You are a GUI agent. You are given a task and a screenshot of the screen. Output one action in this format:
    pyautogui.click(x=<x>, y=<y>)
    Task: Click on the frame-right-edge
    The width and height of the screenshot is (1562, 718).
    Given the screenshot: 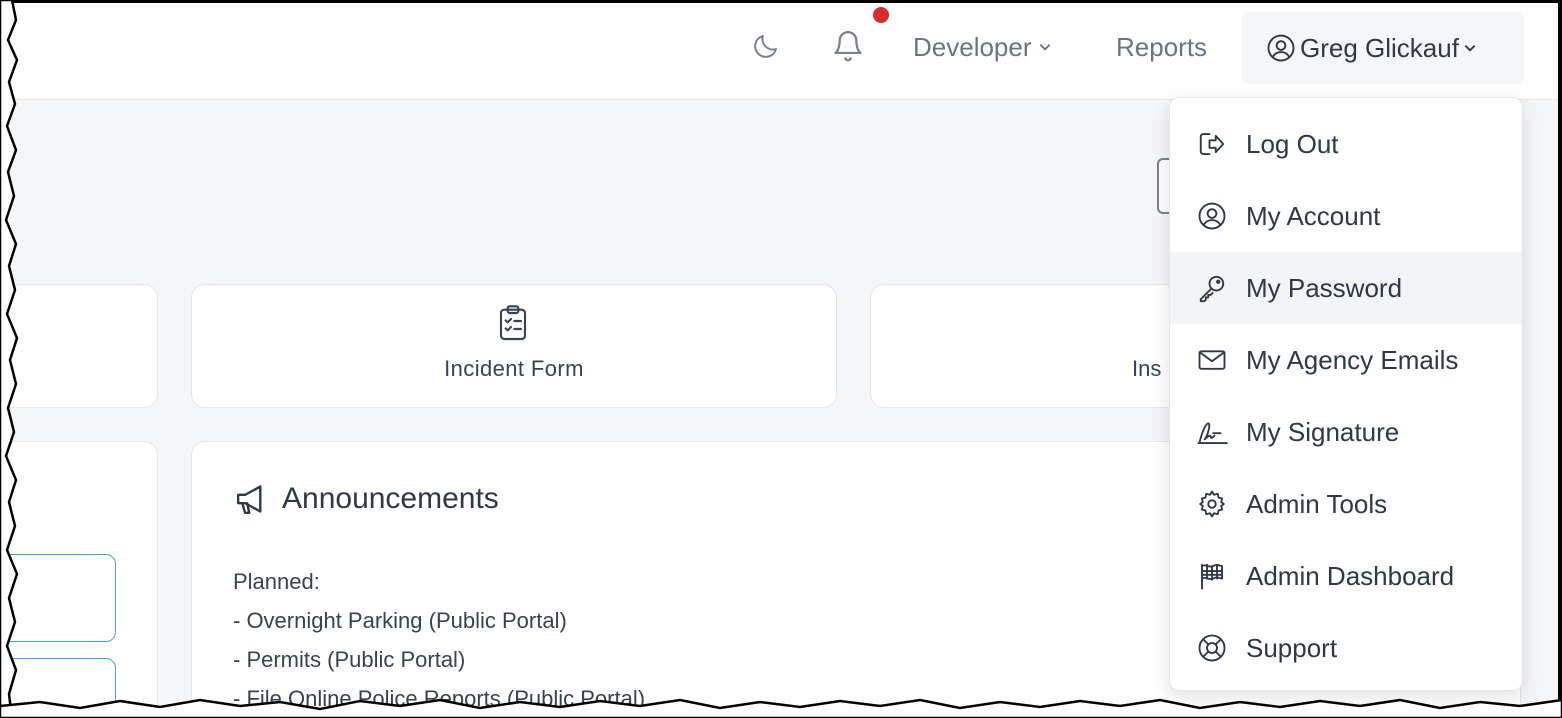 What is the action you would take?
    pyautogui.click(x=1560, y=359)
    